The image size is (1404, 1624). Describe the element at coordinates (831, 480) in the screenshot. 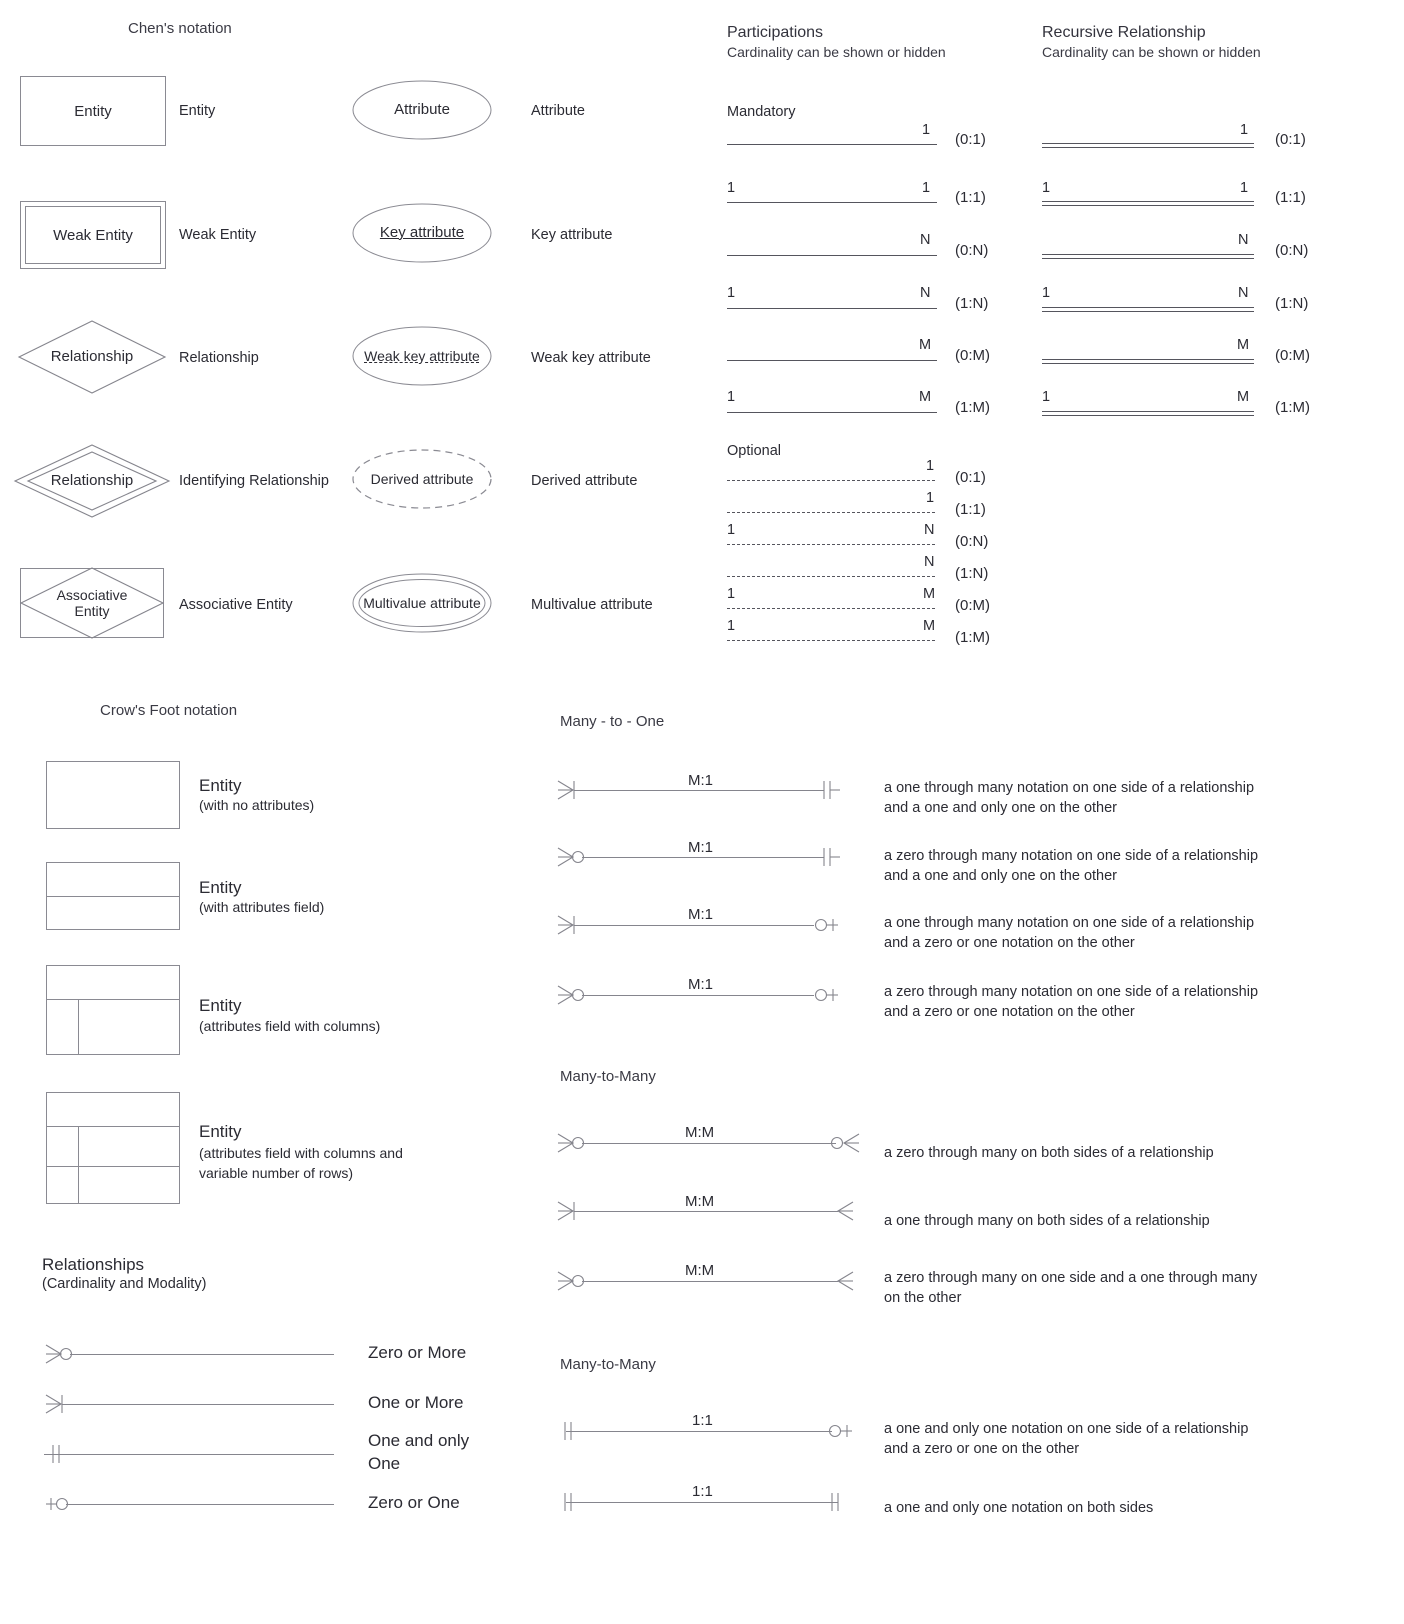

I see `participation-line-dashed` at that location.